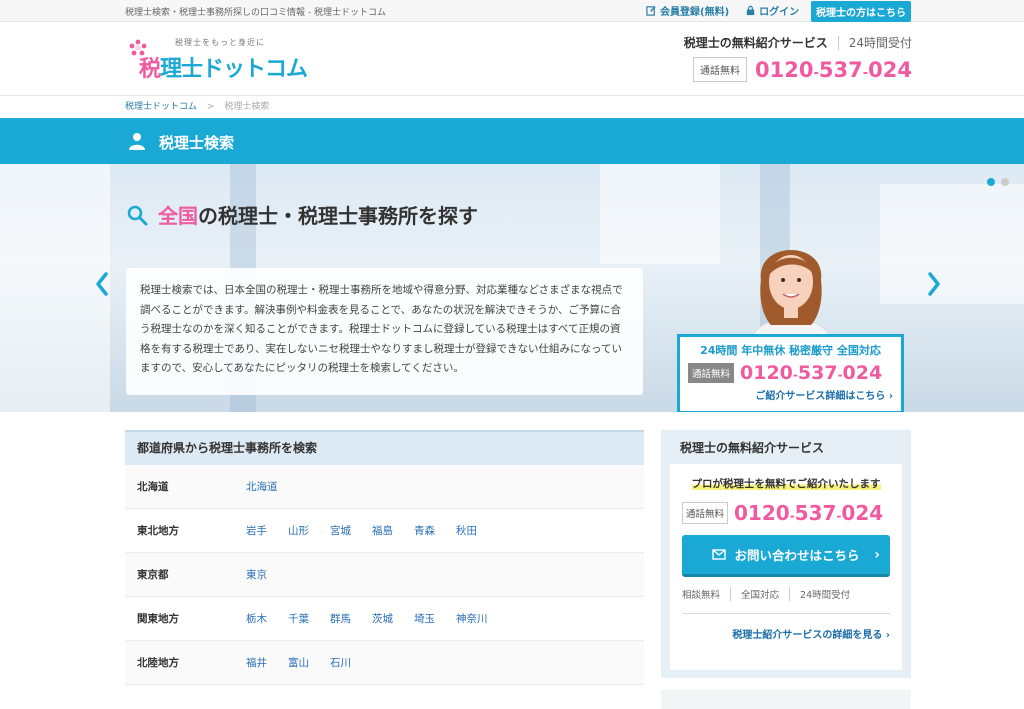  I want to click on prefecture-link: 北海道, so click(262, 486).